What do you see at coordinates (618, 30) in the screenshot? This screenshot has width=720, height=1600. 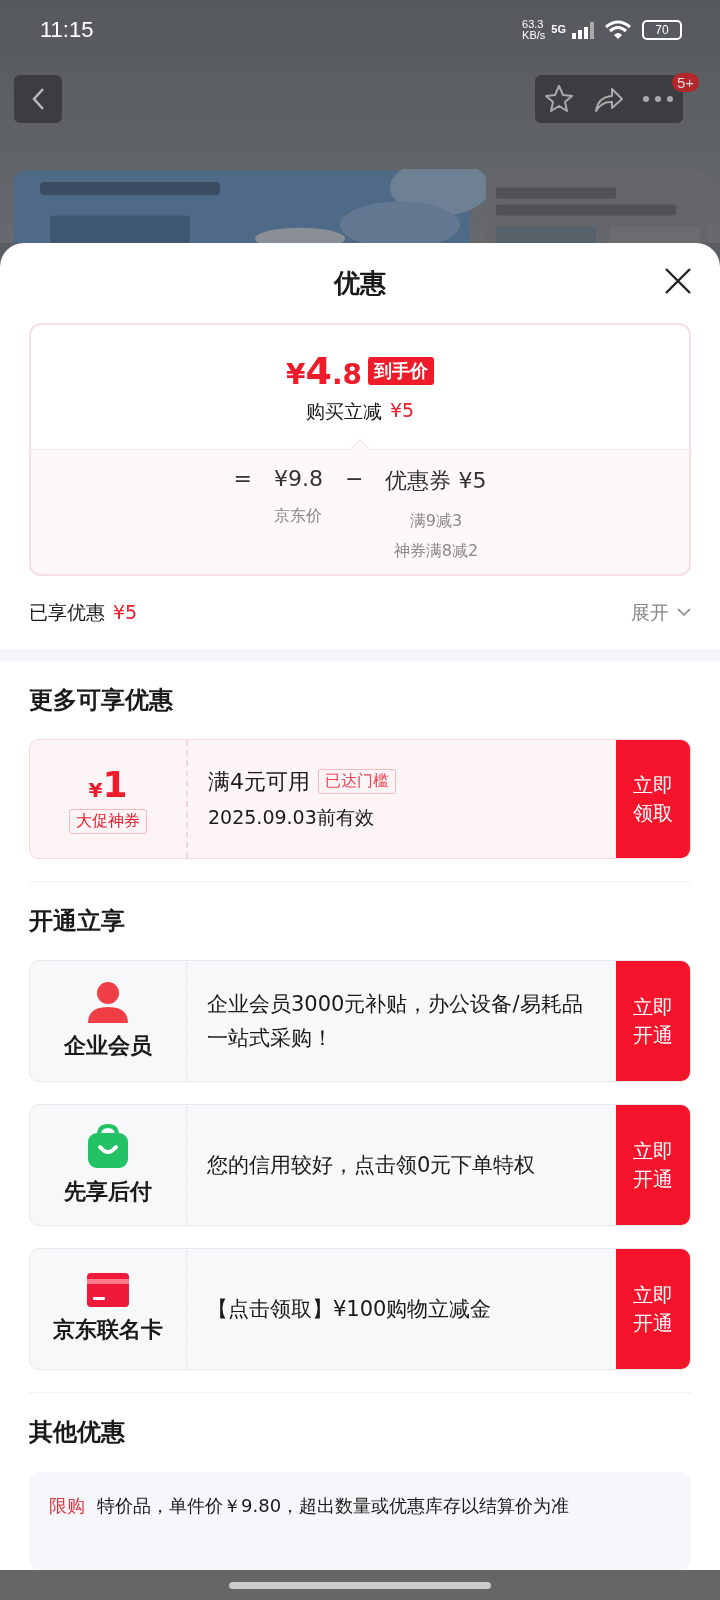 I see `wifi-icon` at bounding box center [618, 30].